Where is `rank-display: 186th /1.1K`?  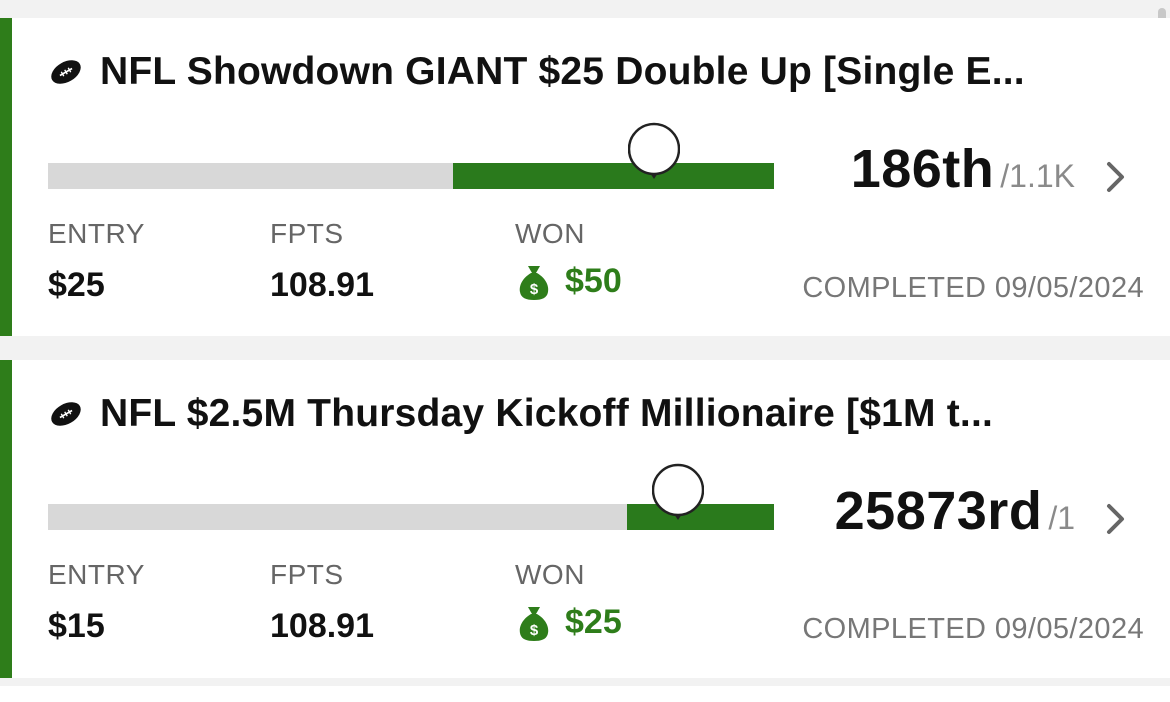 rank-display: 186th /1.1K is located at coordinates (963, 176).